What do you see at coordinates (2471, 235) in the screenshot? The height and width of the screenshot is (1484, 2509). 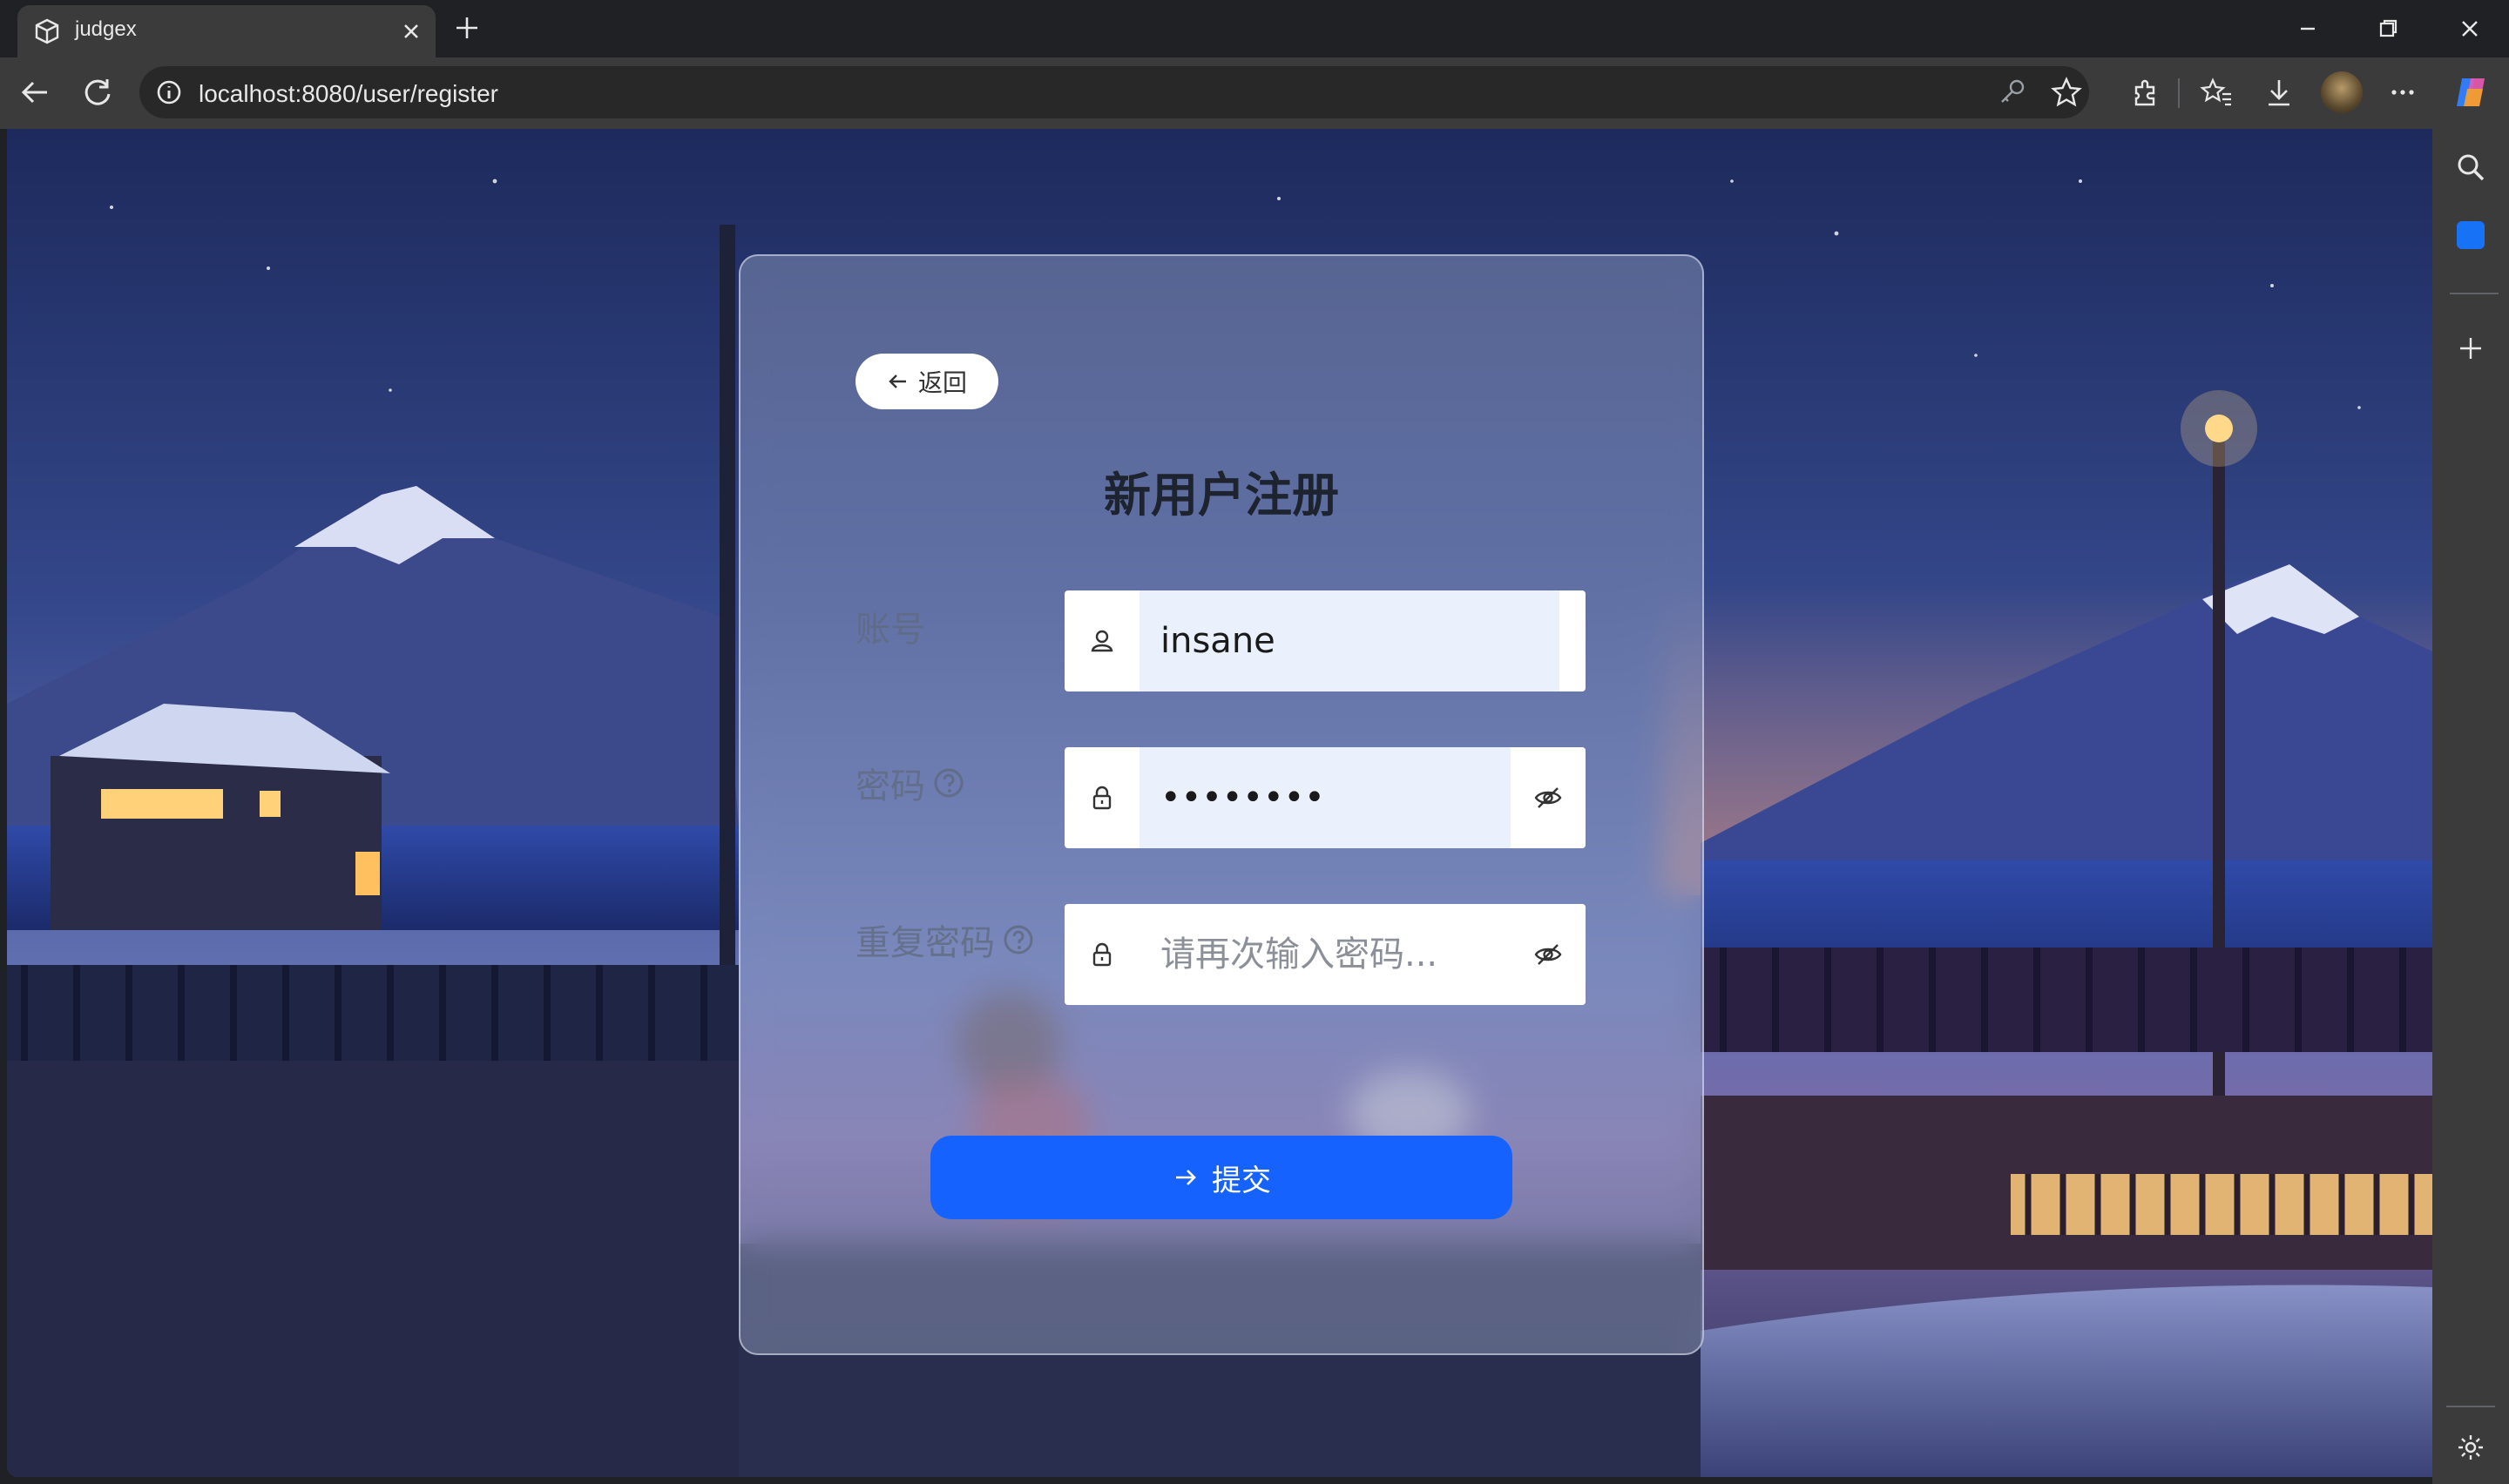 I see `zhihu-icon` at bounding box center [2471, 235].